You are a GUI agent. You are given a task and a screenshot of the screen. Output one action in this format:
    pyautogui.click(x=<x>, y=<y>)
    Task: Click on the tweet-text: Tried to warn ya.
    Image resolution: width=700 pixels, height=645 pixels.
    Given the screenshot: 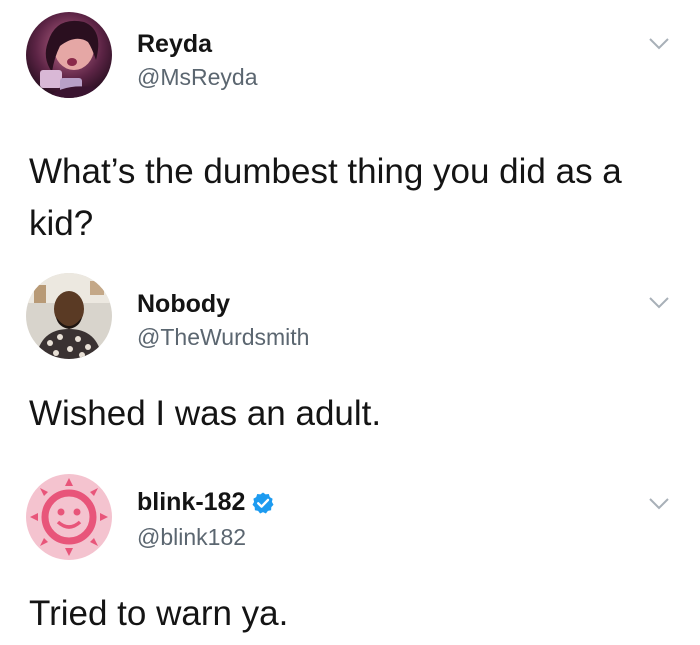 What is the action you would take?
    pyautogui.click(x=159, y=613)
    